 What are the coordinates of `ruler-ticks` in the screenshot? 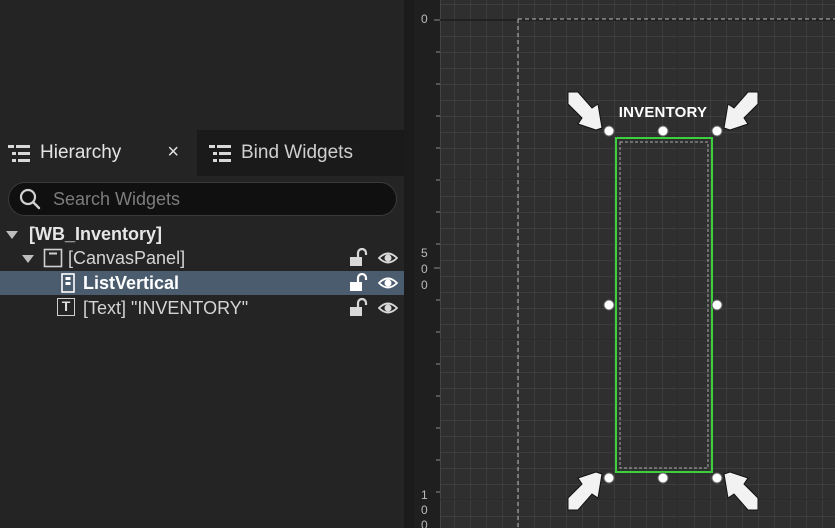 It's located at (437, 256).